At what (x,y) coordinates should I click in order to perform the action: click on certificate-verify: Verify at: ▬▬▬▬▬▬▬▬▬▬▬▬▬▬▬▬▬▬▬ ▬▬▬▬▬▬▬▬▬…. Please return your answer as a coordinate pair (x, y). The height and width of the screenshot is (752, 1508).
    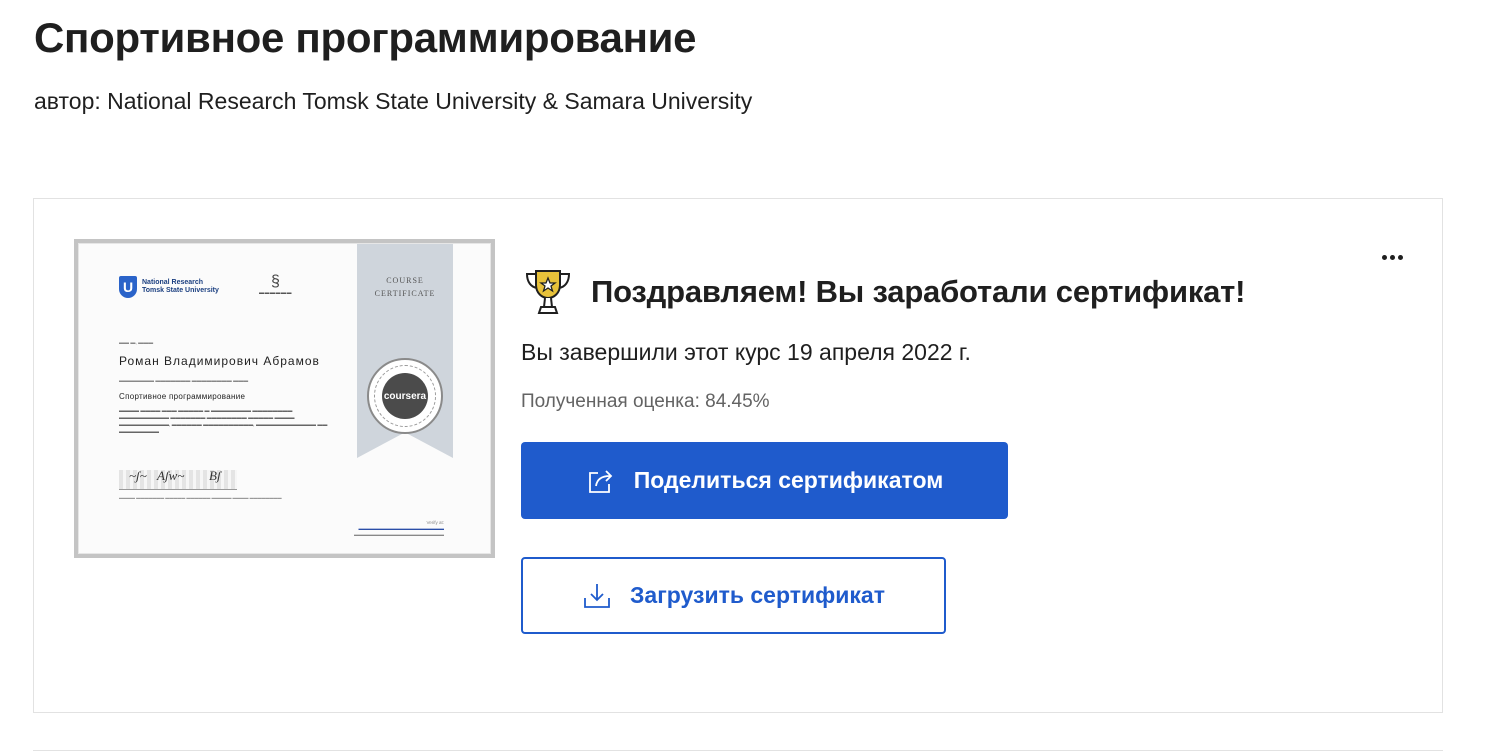
    Looking at the image, I should click on (399, 529).